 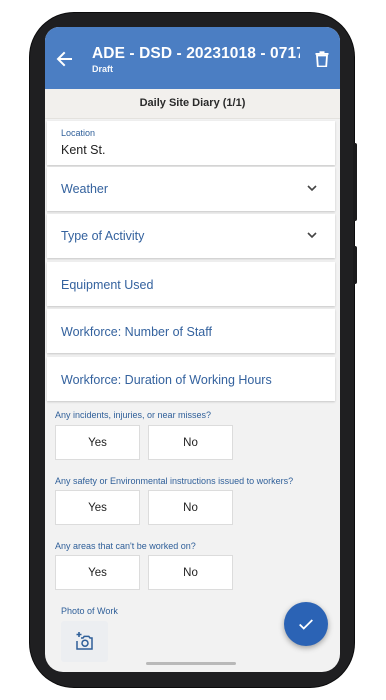 I want to click on incidents-yes-button: Yes, so click(x=97, y=442).